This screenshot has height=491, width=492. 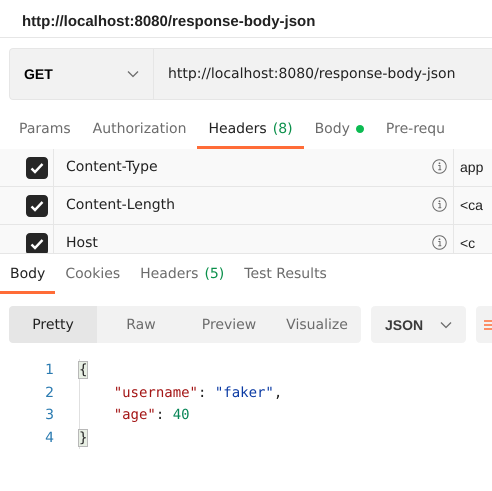 What do you see at coordinates (140, 135) in the screenshot?
I see `request-tab: Authorization` at bounding box center [140, 135].